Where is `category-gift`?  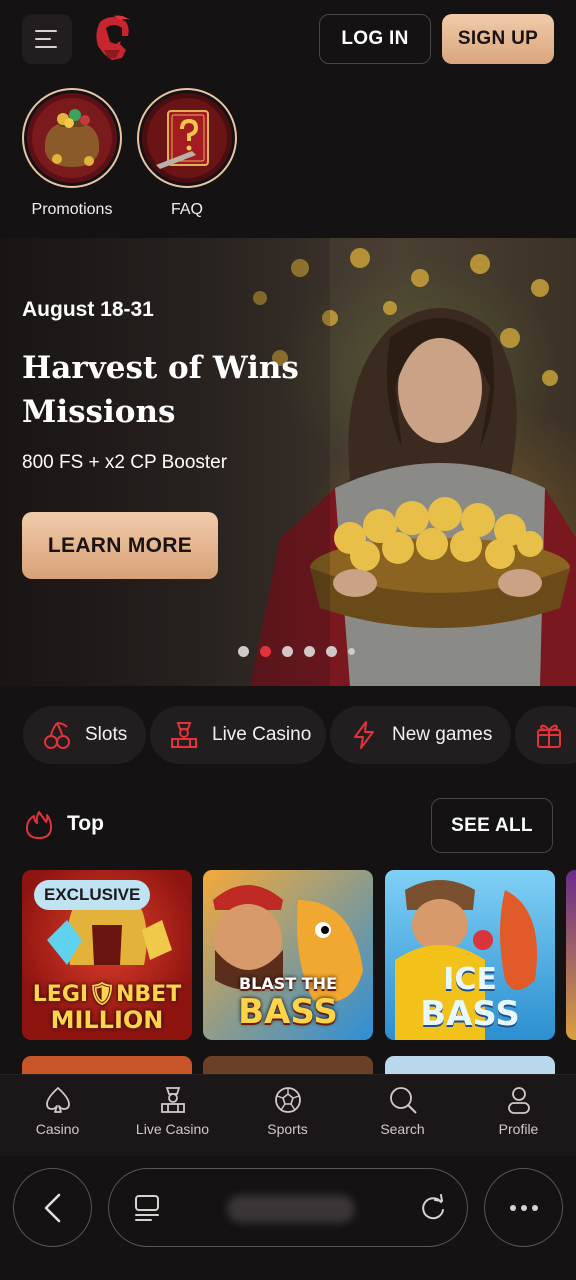
category-gift is located at coordinates (545, 735).